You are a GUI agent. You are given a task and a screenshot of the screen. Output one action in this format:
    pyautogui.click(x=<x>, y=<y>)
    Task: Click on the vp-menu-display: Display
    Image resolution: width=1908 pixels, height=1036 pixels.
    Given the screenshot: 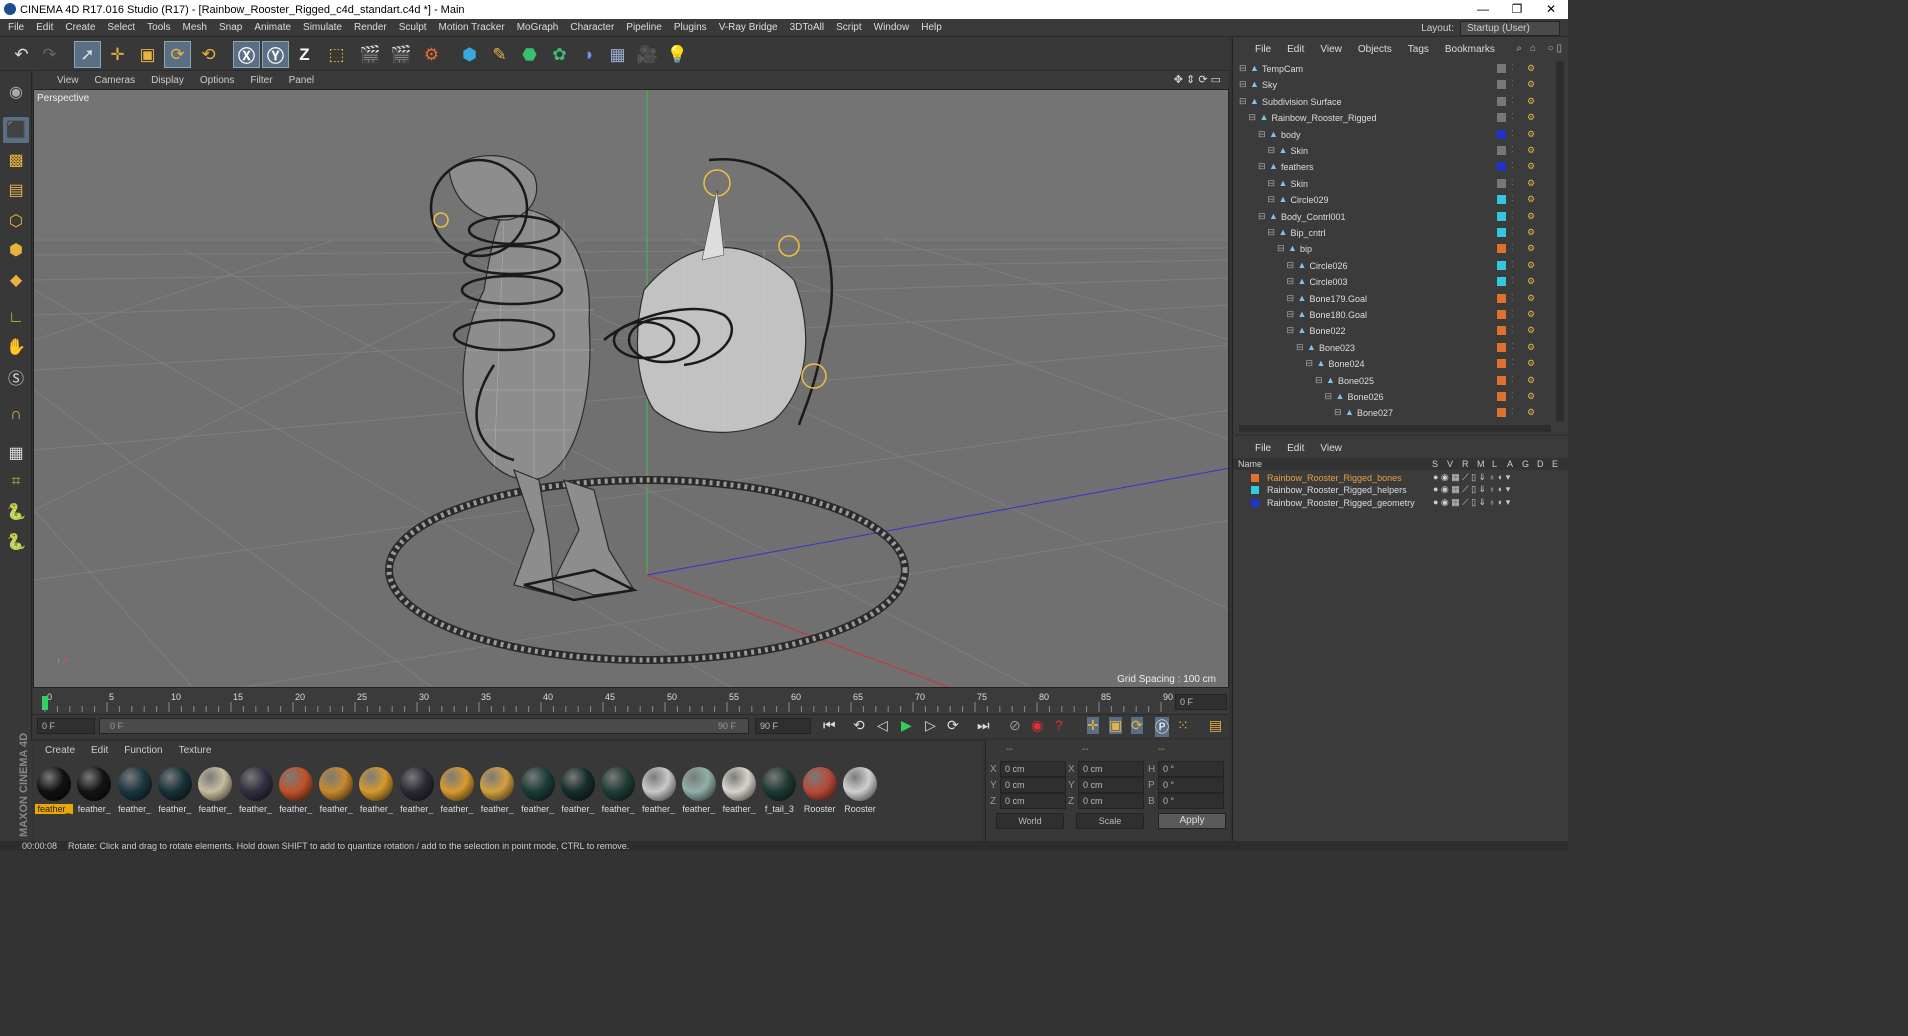 What is the action you would take?
    pyautogui.click(x=167, y=80)
    